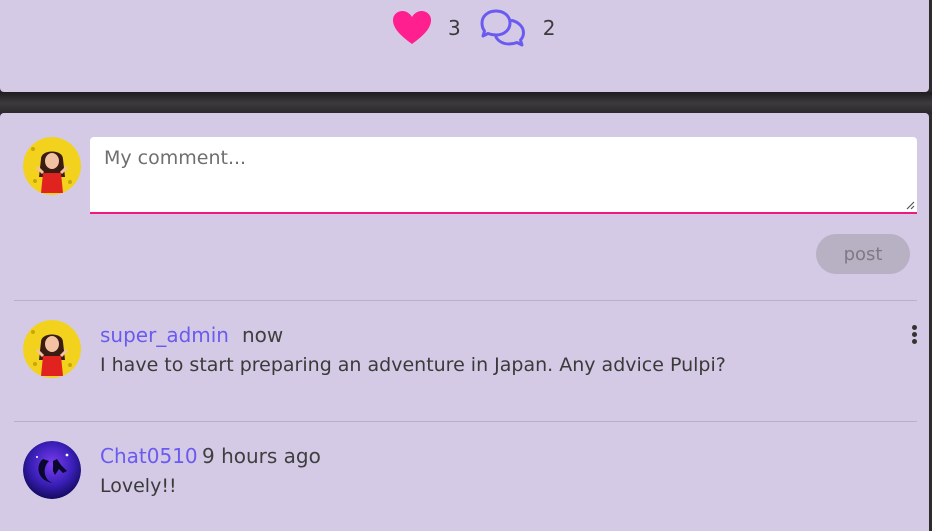 The width and height of the screenshot is (932, 531). Describe the element at coordinates (863, 254) in the screenshot. I see `post-button: post` at that location.